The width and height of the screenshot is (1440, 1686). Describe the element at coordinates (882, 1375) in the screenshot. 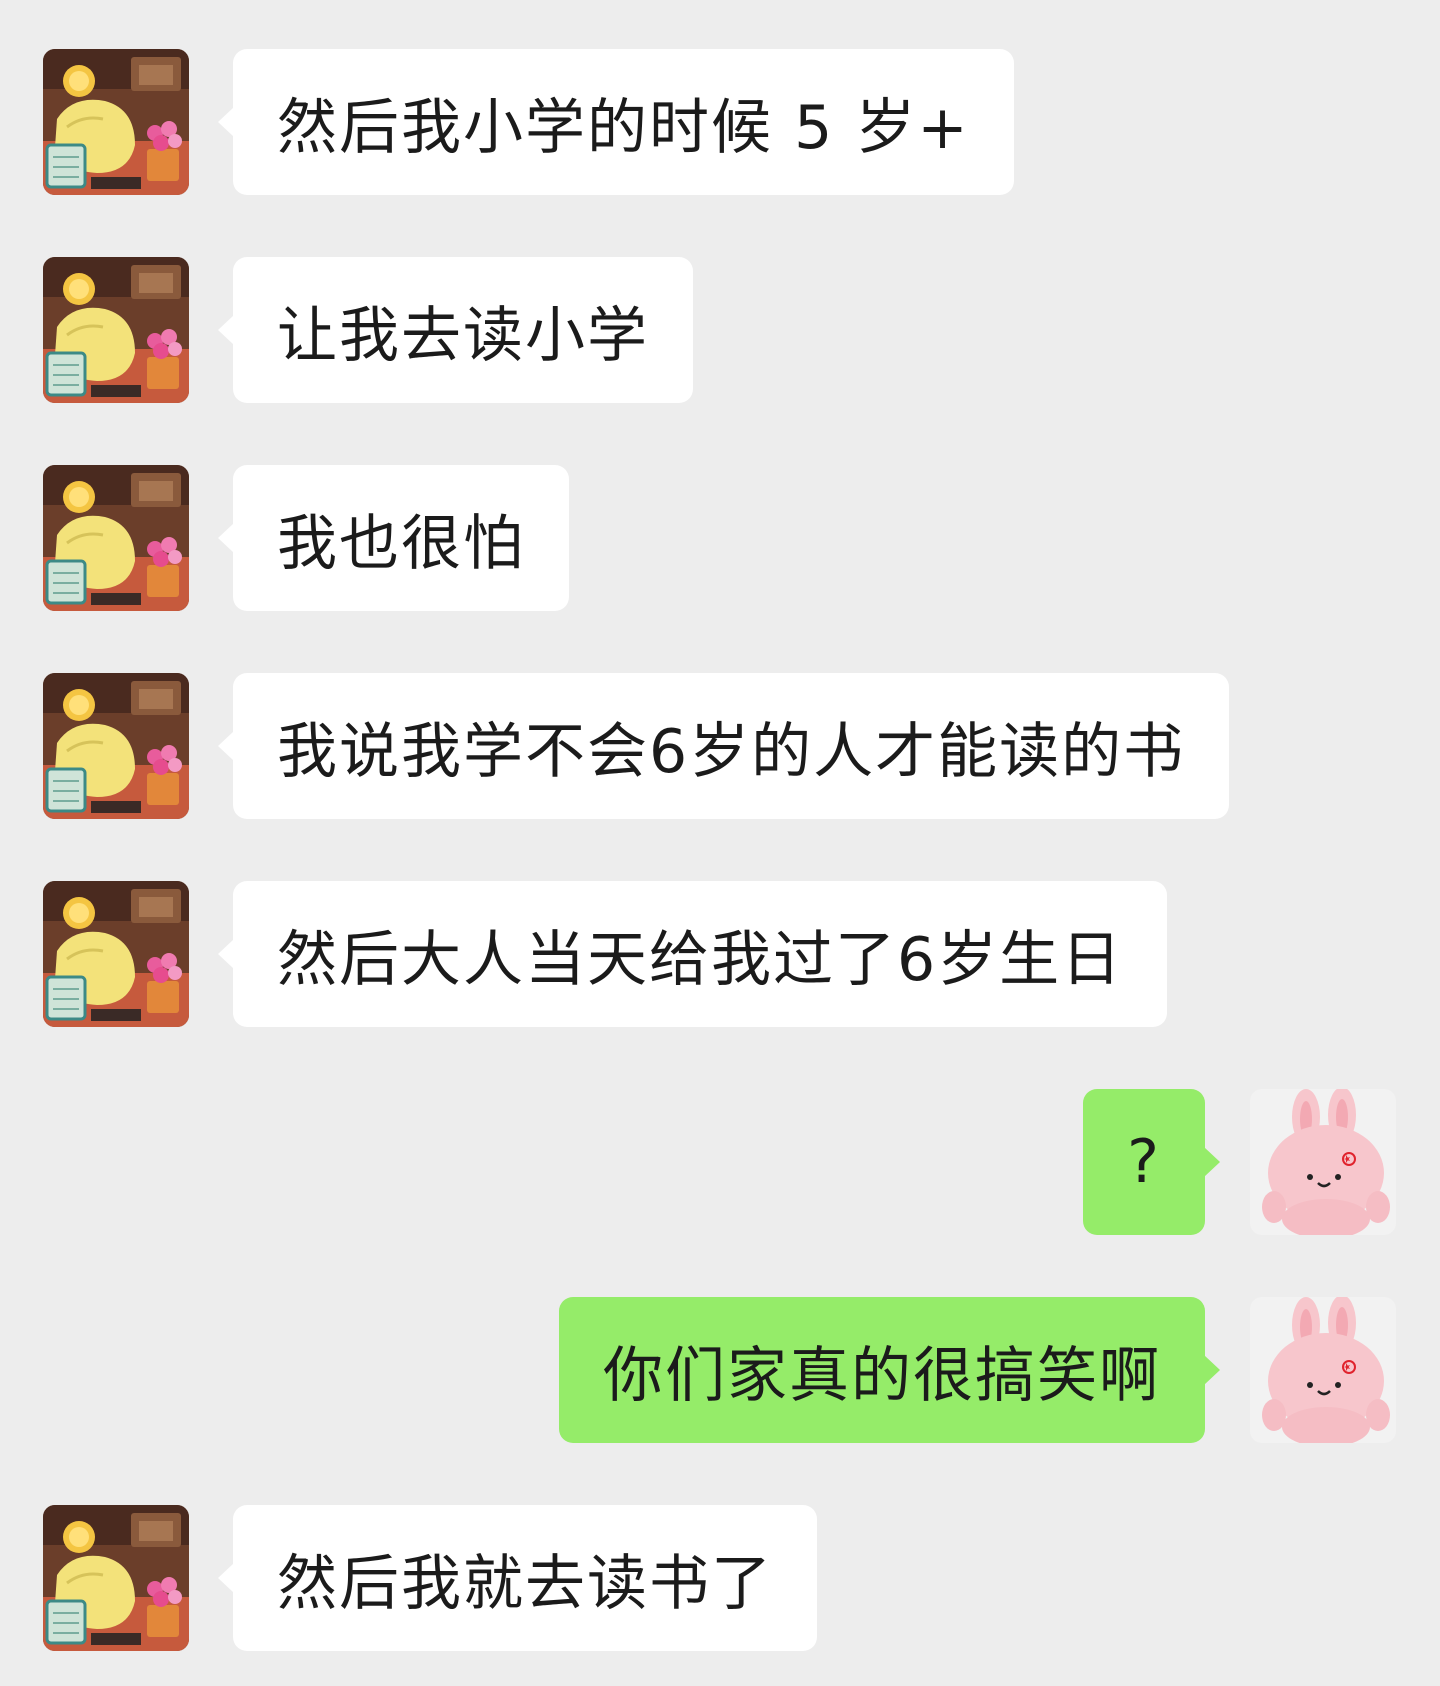

I see `message-text: 你们家真的很搞笑啊` at that location.